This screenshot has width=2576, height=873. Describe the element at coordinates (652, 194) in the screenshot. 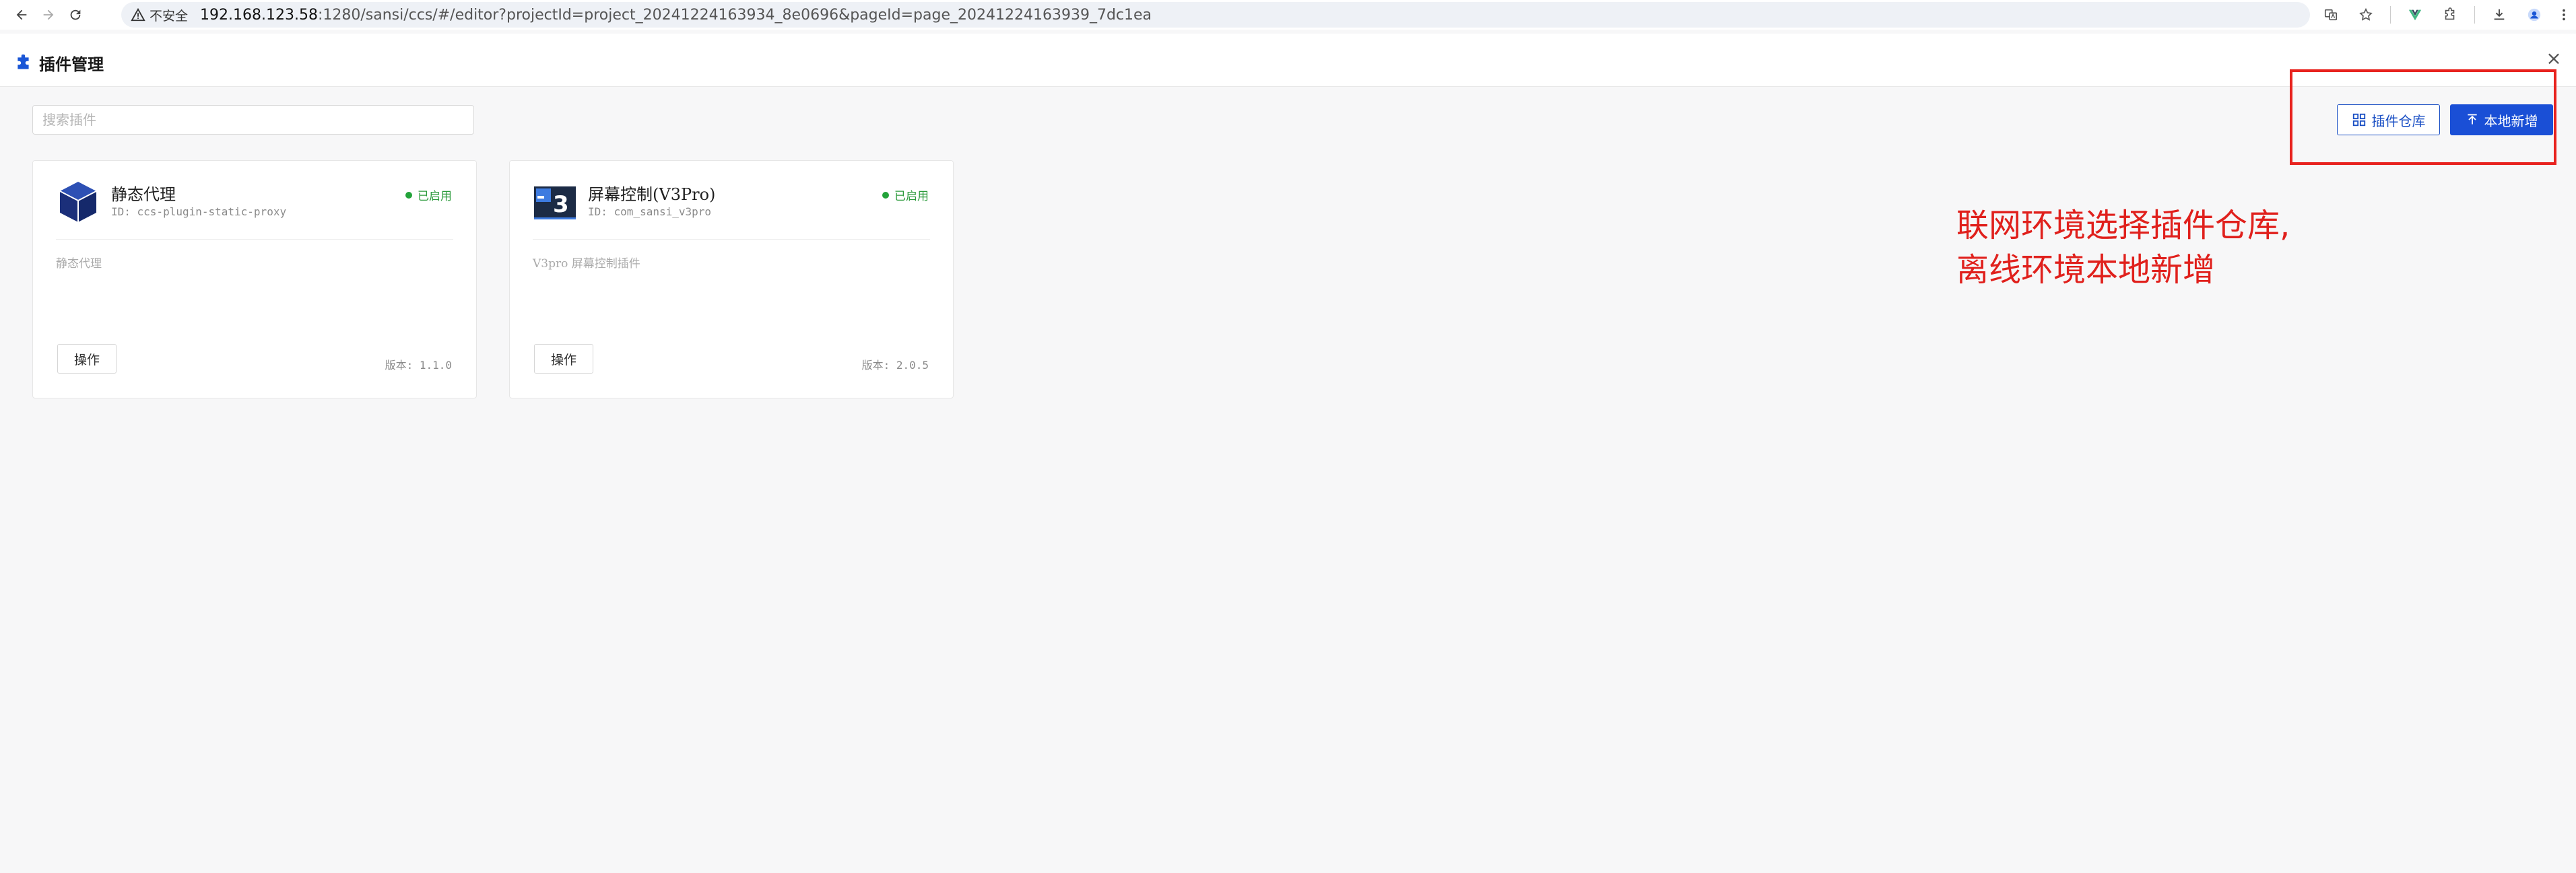

I see `plugin-name: 屏幕控制(V3Pro)` at that location.